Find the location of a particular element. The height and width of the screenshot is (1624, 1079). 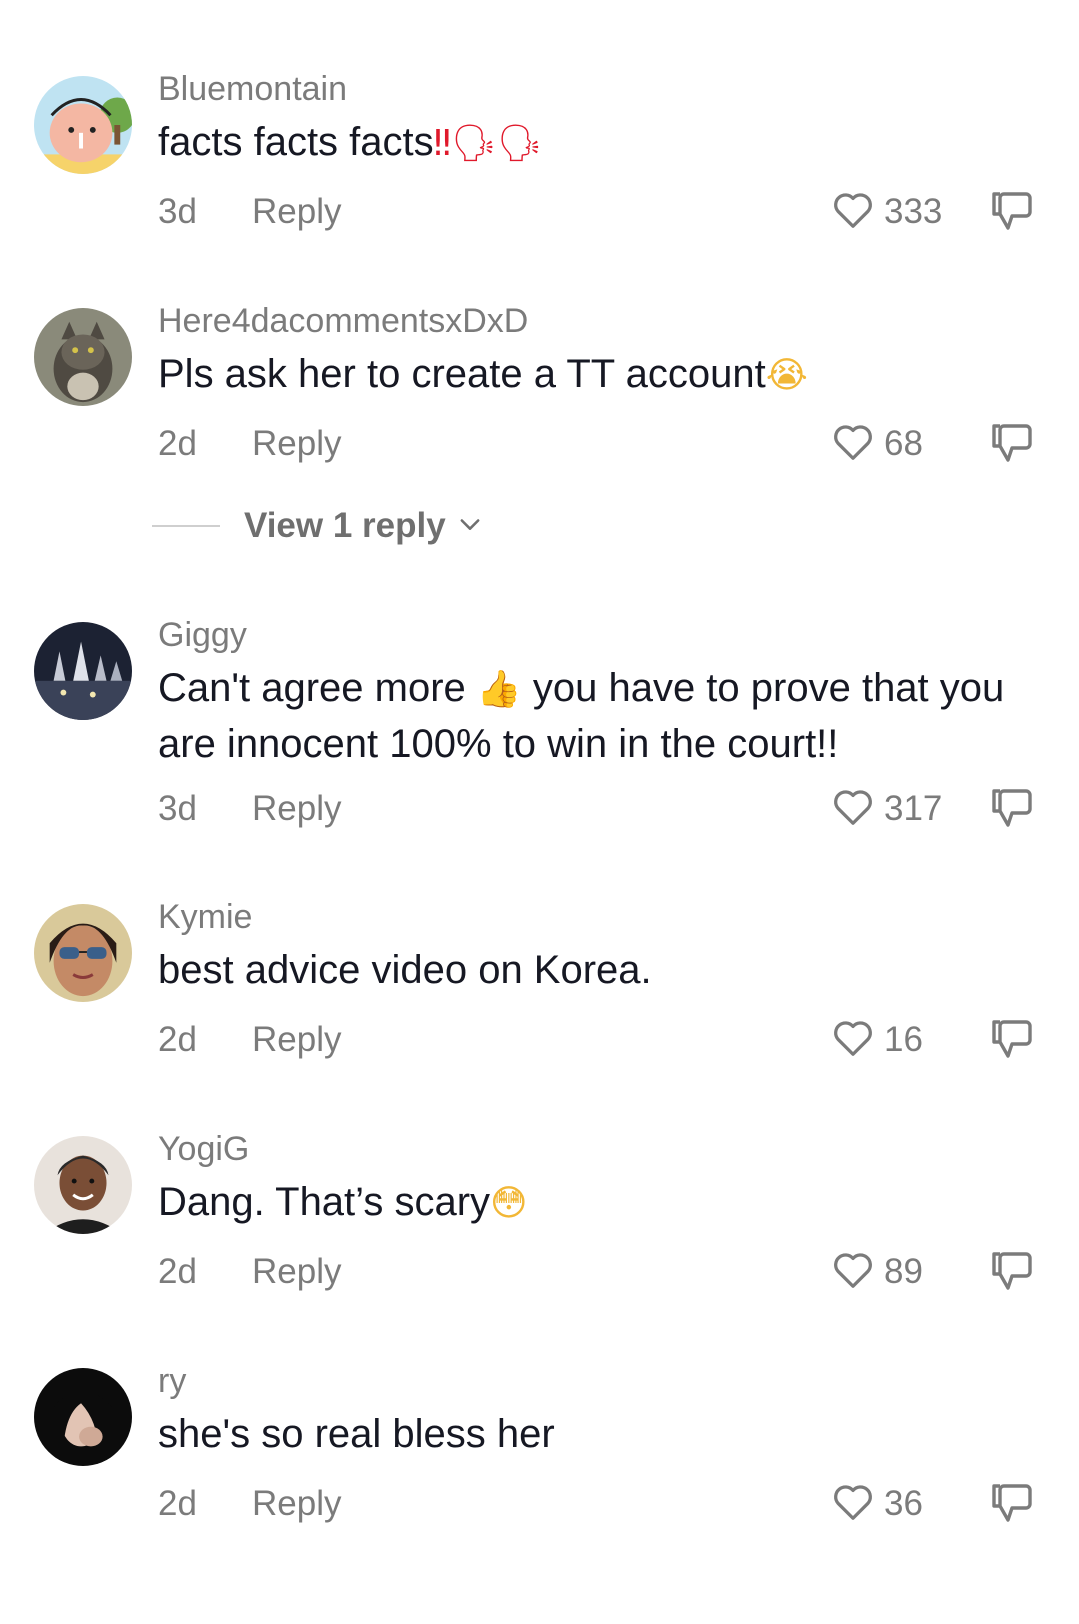

comment-text: she's so real bless her is located at coordinates (598, 1434).